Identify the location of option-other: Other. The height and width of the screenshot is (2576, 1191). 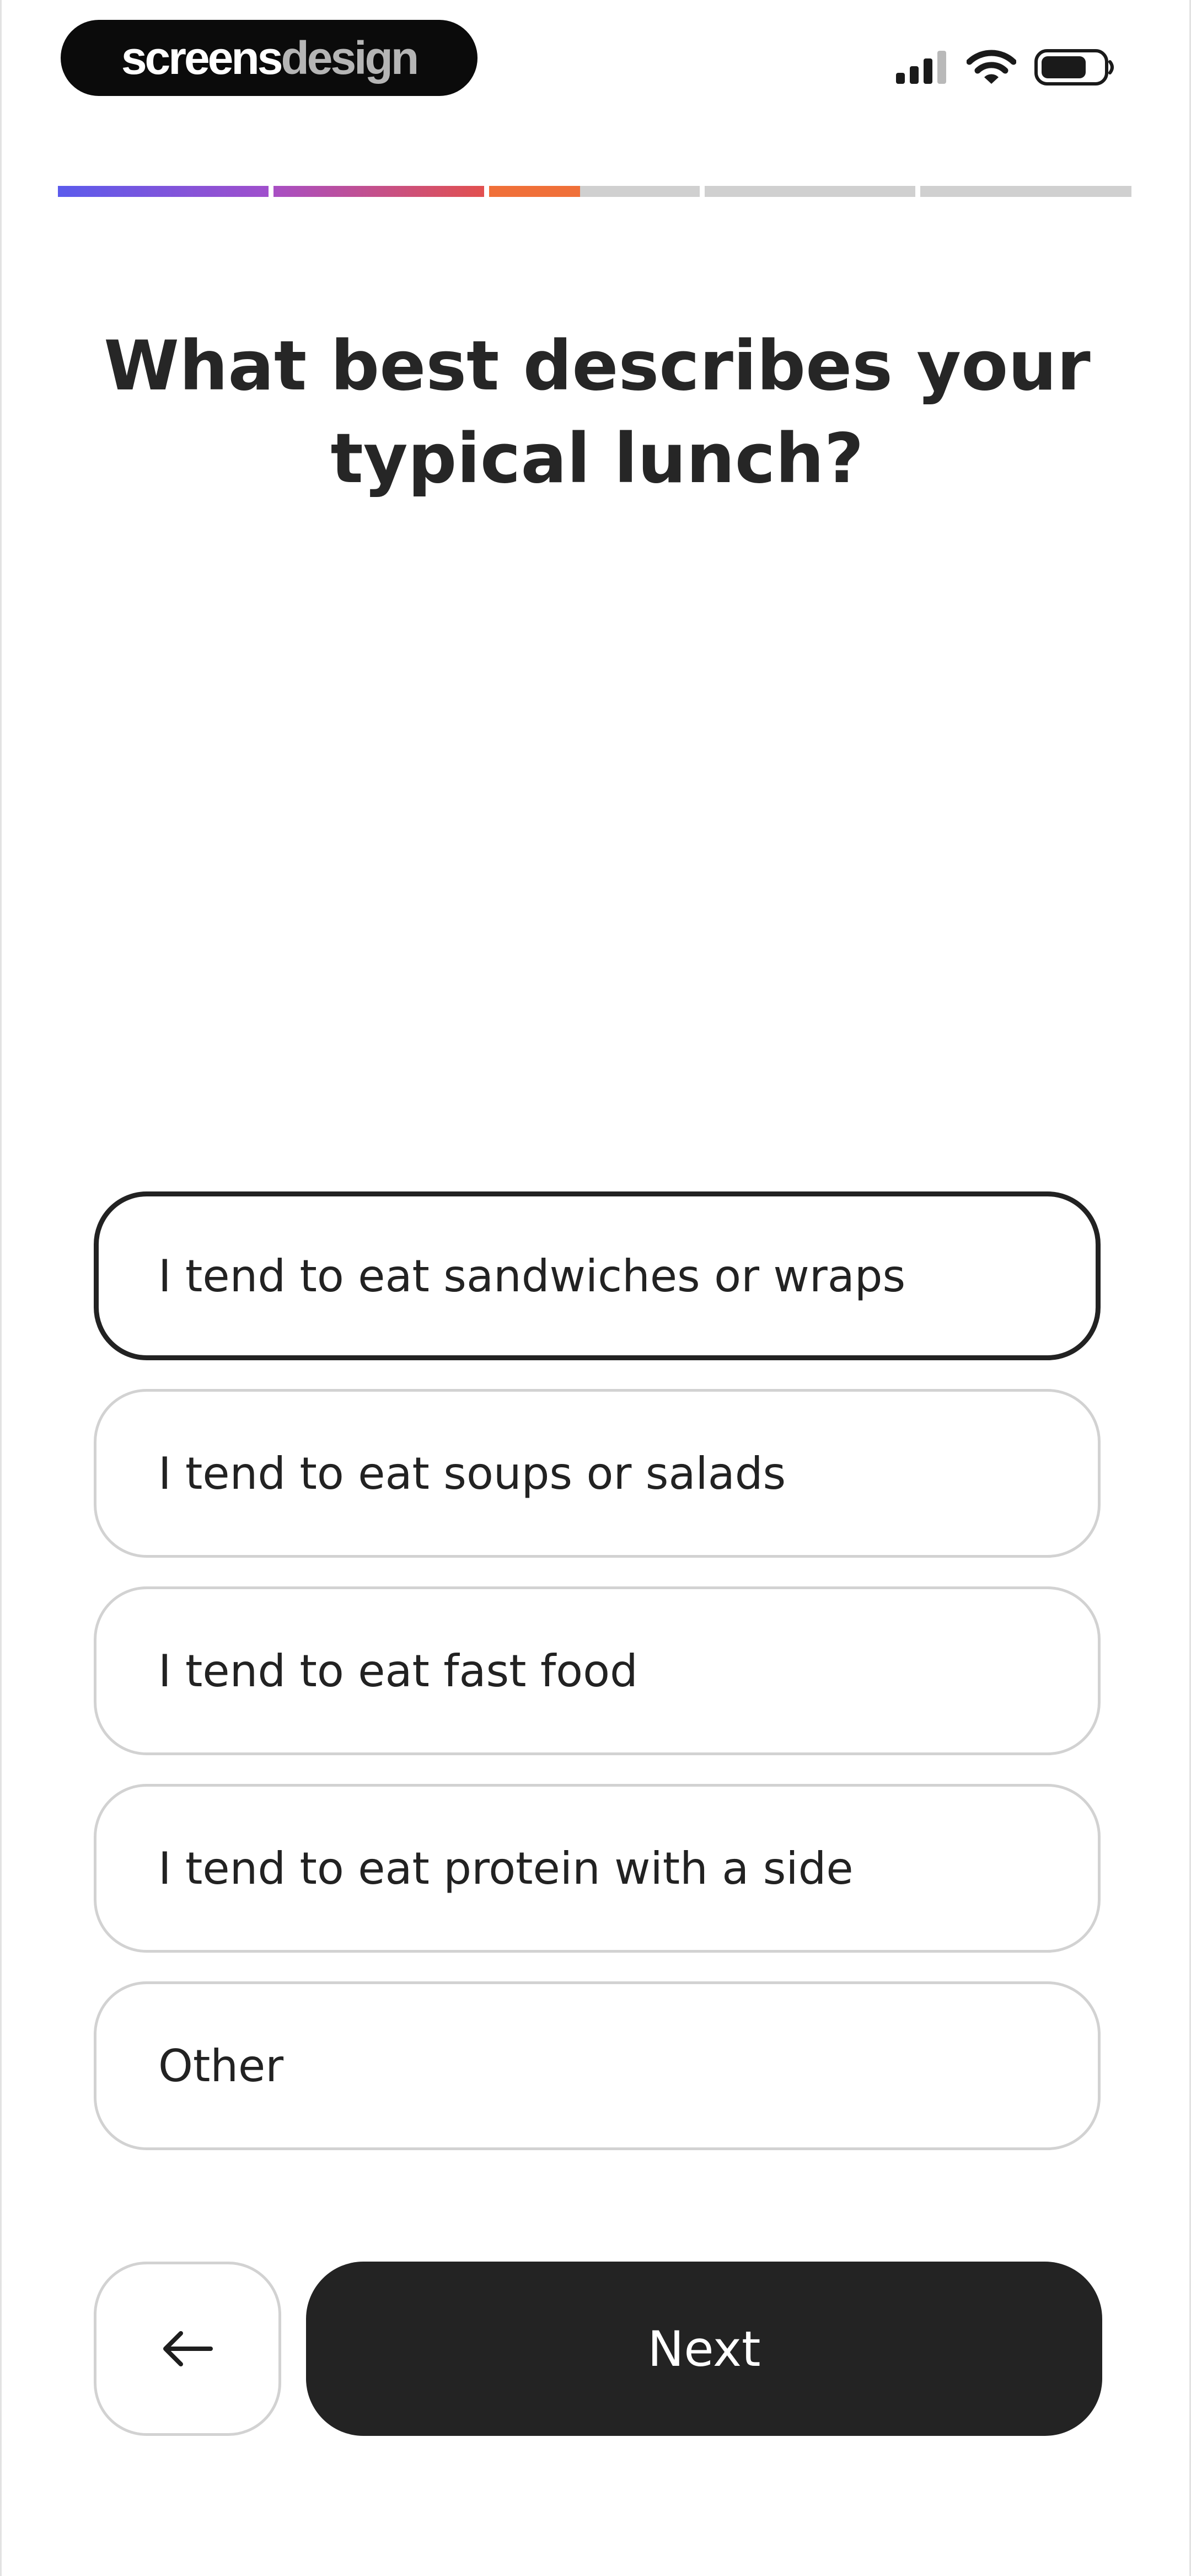
(597, 2065).